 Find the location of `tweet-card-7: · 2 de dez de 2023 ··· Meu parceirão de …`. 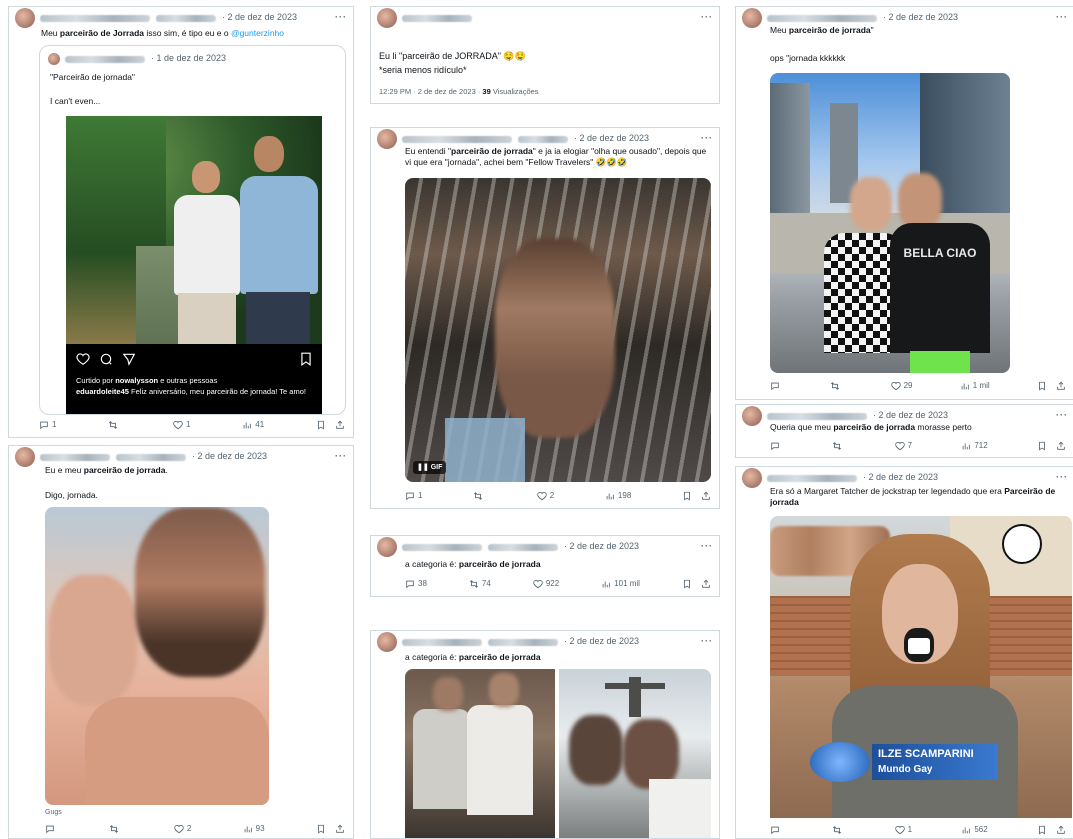

tweet-card-7: · 2 de dez de 2023 ··· Meu parceirão de … is located at coordinates (904, 203).